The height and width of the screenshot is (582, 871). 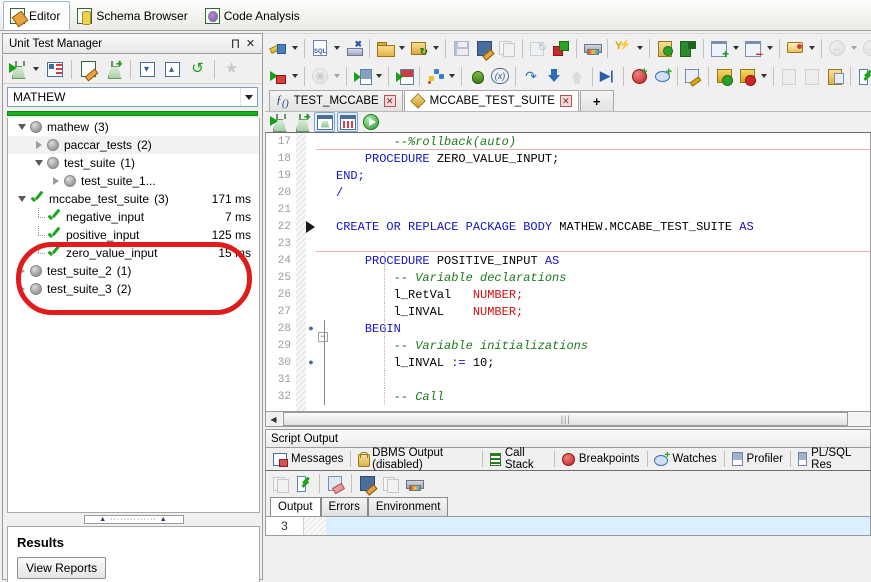 I want to click on tree-node-test-suite: test_suite (1), so click(x=133, y=163).